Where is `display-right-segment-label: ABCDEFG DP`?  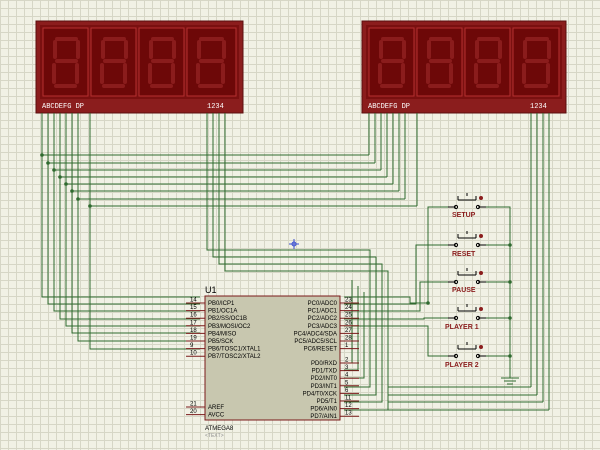 display-right-segment-label: ABCDEFG DP is located at coordinates (389, 107).